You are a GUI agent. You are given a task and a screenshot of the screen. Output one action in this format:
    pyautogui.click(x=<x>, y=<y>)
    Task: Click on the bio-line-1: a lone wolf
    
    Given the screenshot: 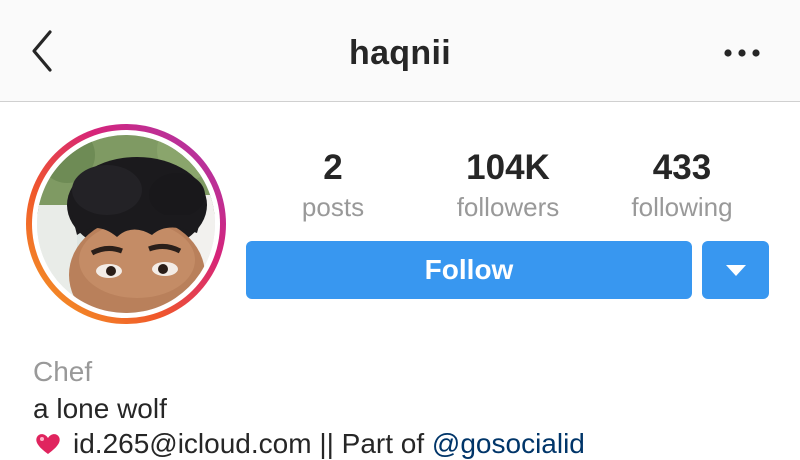 What is the action you would take?
    pyautogui.click(x=100, y=408)
    